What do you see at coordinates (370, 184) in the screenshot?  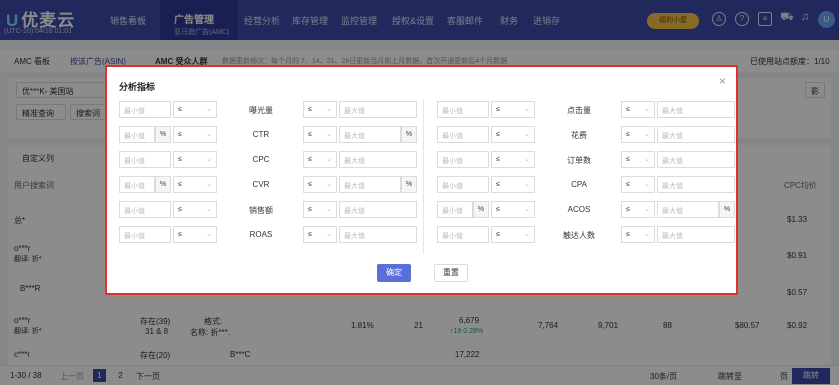 I see `left-metric-4-max-input: 最大值` at bounding box center [370, 184].